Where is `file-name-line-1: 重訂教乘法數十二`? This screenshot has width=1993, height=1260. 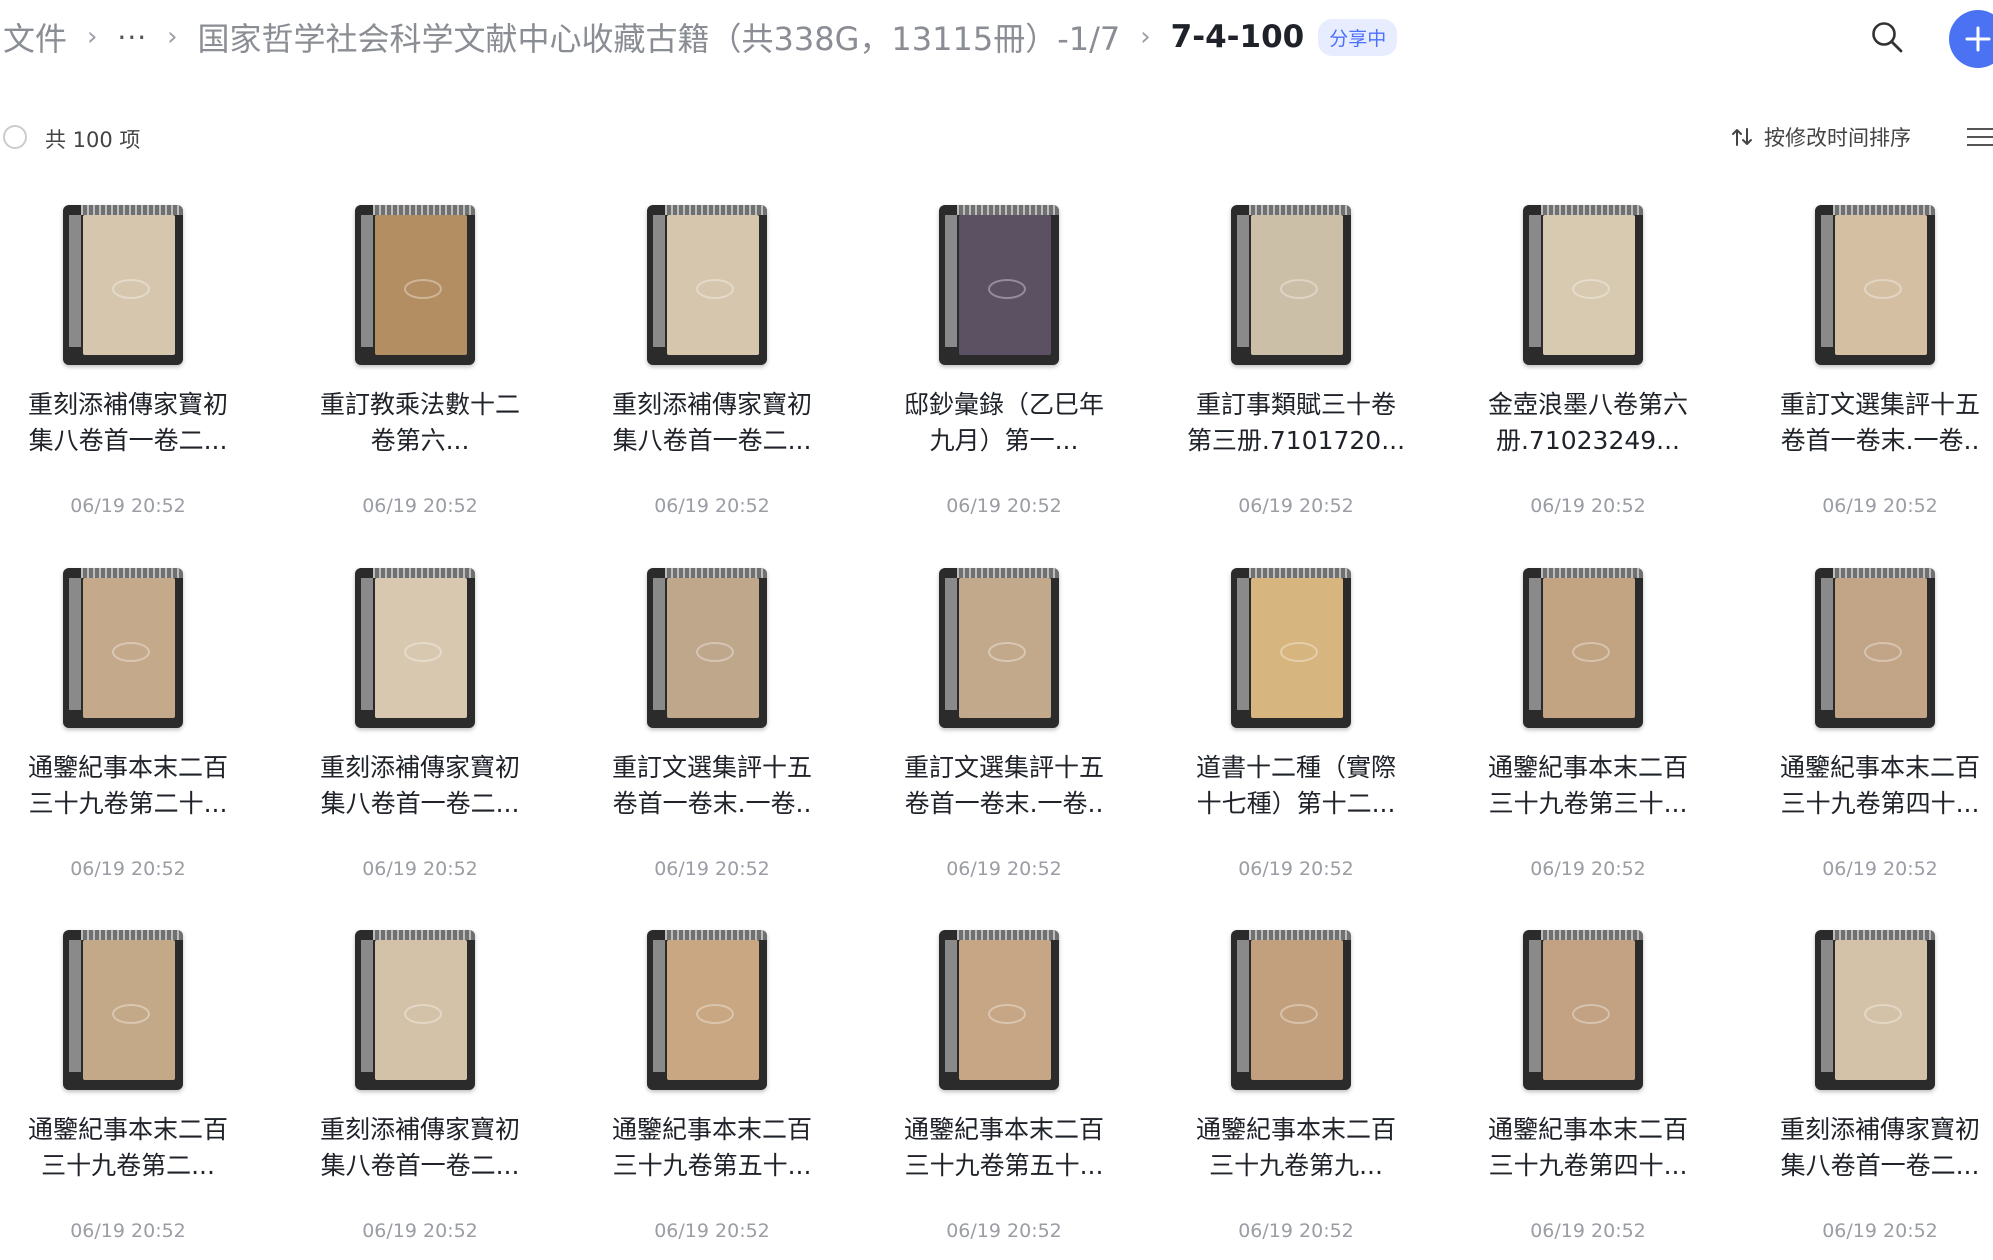
file-name-line-1: 重訂教乘法數十二 is located at coordinates (419, 404).